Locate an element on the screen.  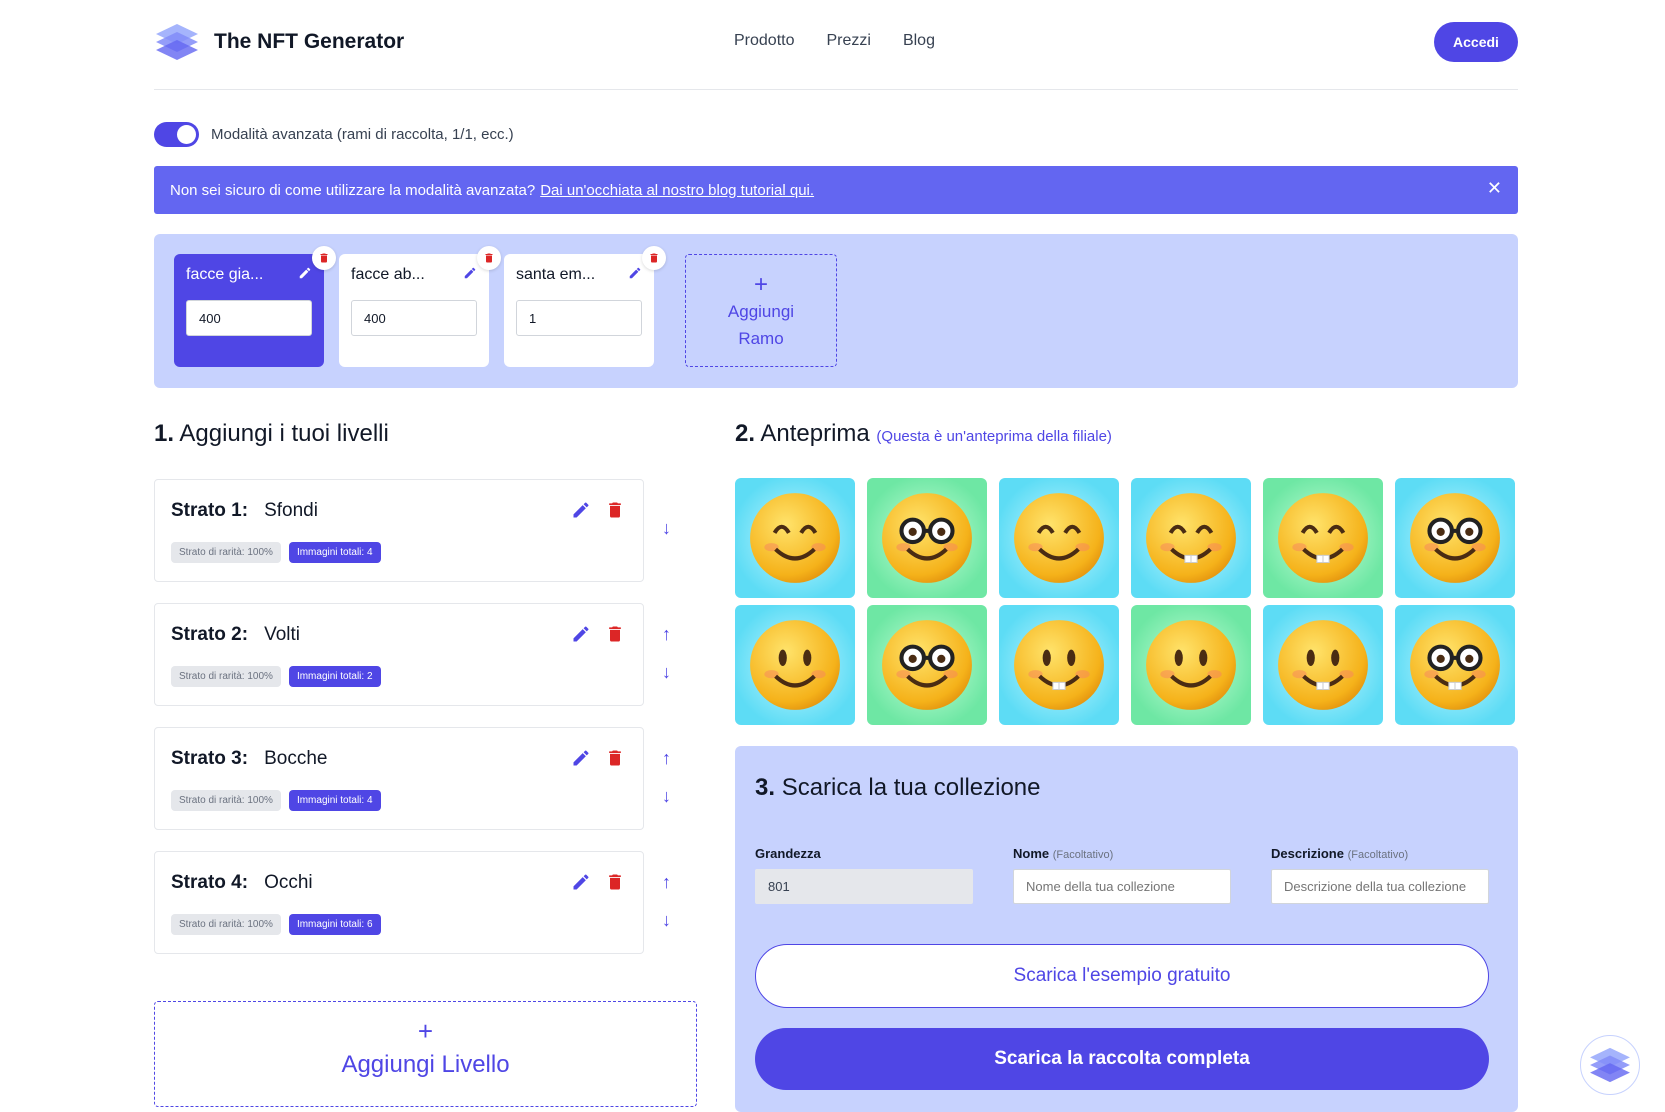
layer-name: Occhi is located at coordinates (288, 882).